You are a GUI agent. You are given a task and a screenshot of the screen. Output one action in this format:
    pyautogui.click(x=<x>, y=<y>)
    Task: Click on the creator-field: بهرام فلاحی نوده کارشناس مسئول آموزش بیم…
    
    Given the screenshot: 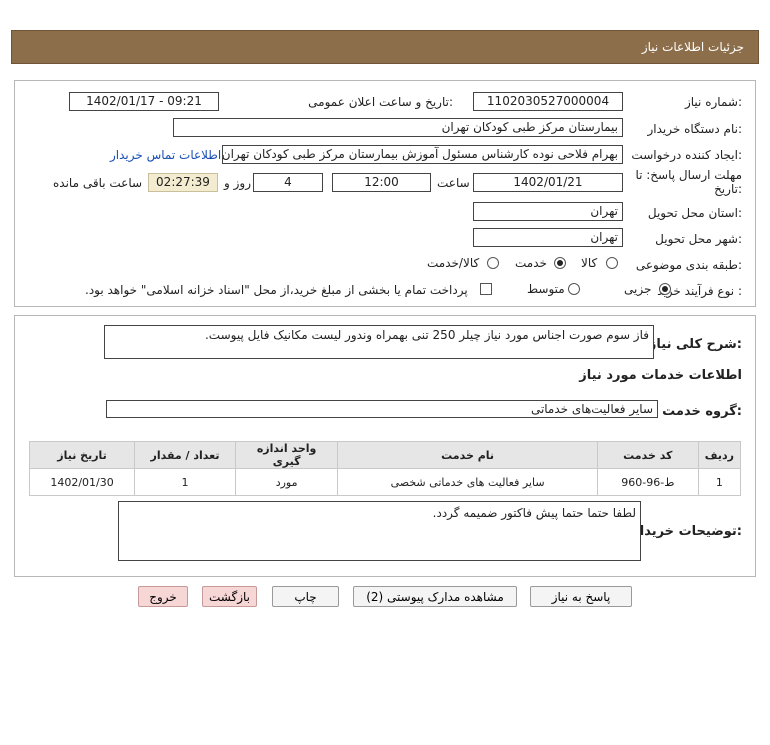 What is the action you would take?
    pyautogui.click(x=422, y=154)
    